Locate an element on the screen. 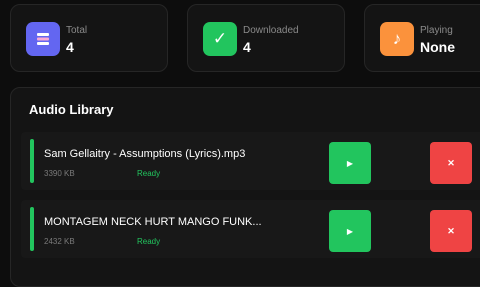 Image resolution: width=480 pixels, height=287 pixels. stat-card-playing: ♪ Playing None is located at coordinates (422, 38).